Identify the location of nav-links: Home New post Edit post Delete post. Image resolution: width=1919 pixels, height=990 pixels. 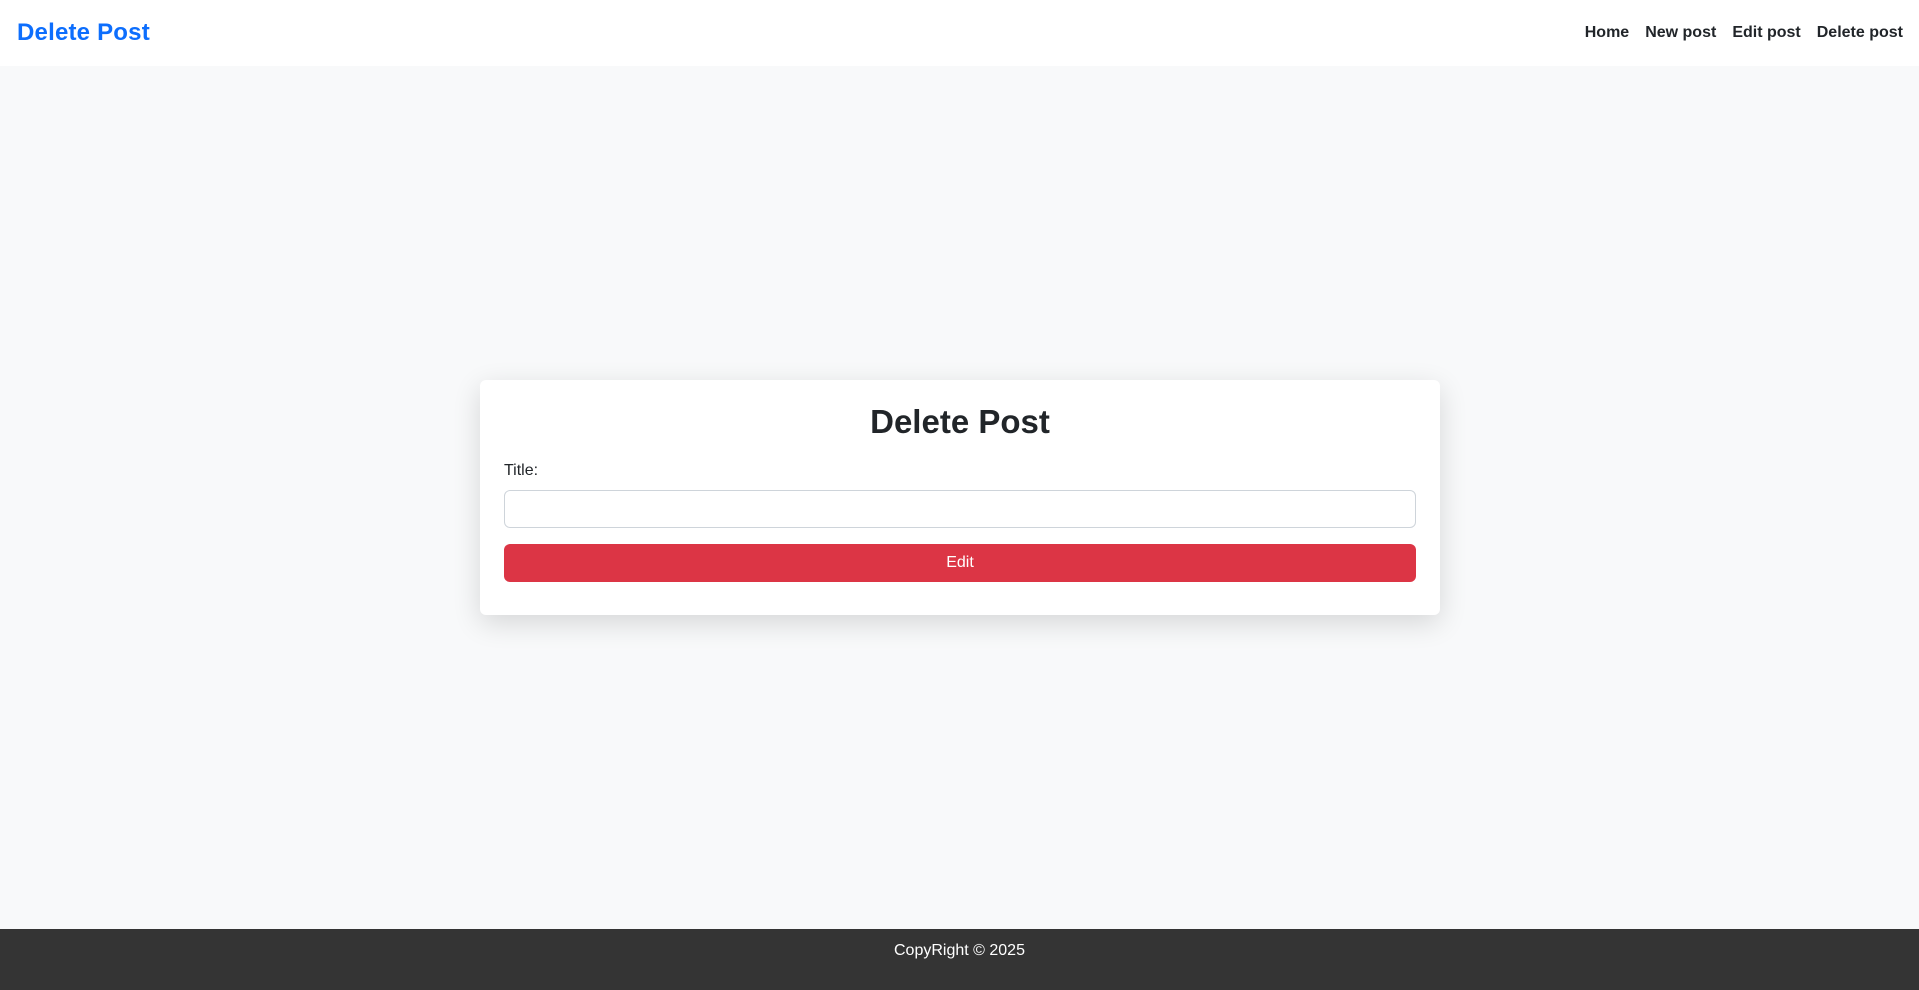
(1740, 33).